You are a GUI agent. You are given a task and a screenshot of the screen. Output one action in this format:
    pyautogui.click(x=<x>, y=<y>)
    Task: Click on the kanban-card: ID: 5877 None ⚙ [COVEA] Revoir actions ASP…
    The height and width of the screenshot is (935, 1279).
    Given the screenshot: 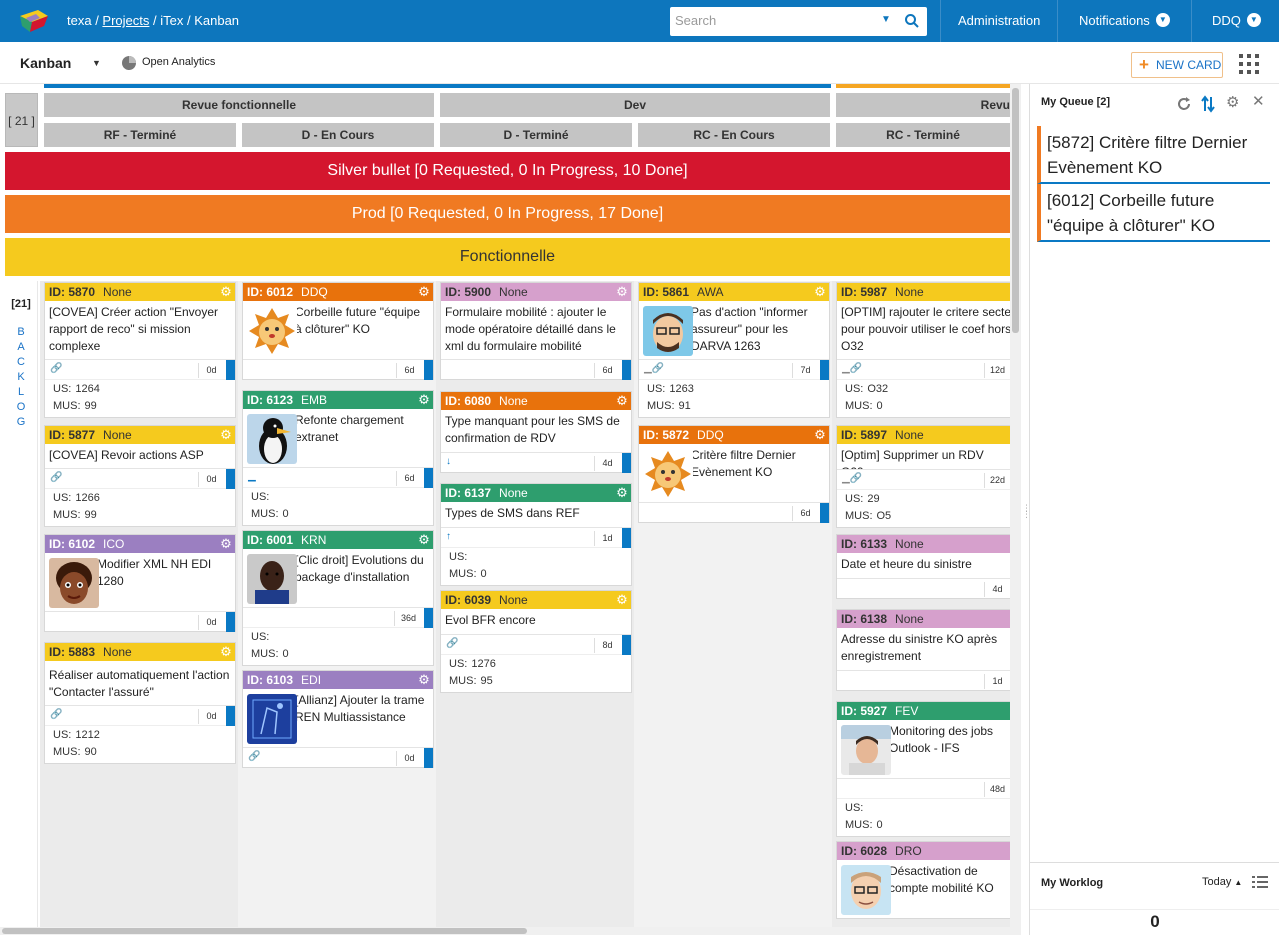 What is the action you would take?
    pyautogui.click(x=140, y=476)
    